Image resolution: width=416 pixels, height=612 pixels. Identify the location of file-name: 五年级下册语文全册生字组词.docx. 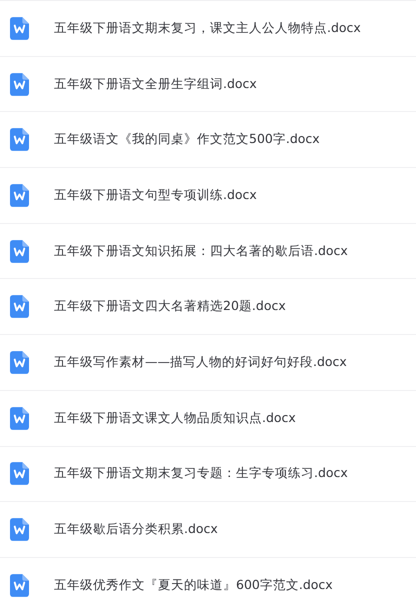
(155, 84).